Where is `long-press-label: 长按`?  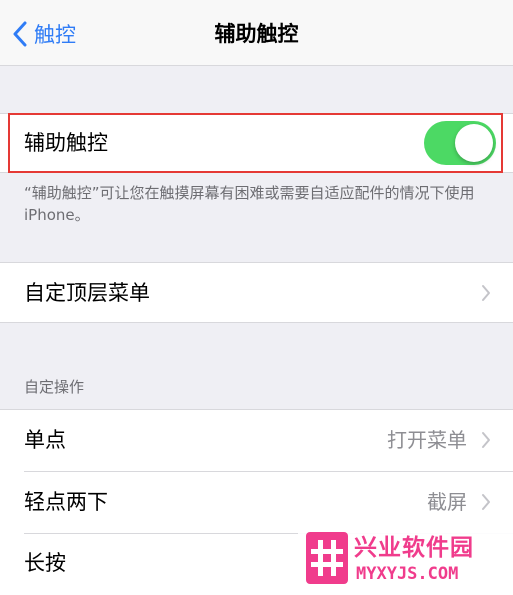 long-press-label: 长按 is located at coordinates (45, 563).